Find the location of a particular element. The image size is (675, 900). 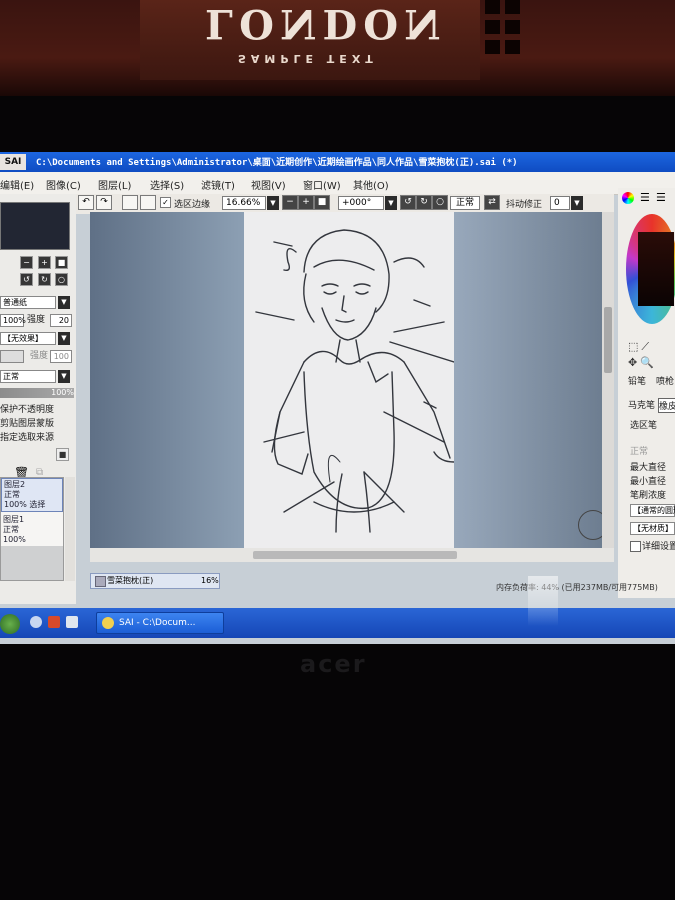

zoom-in-button: + is located at coordinates (306, 202).